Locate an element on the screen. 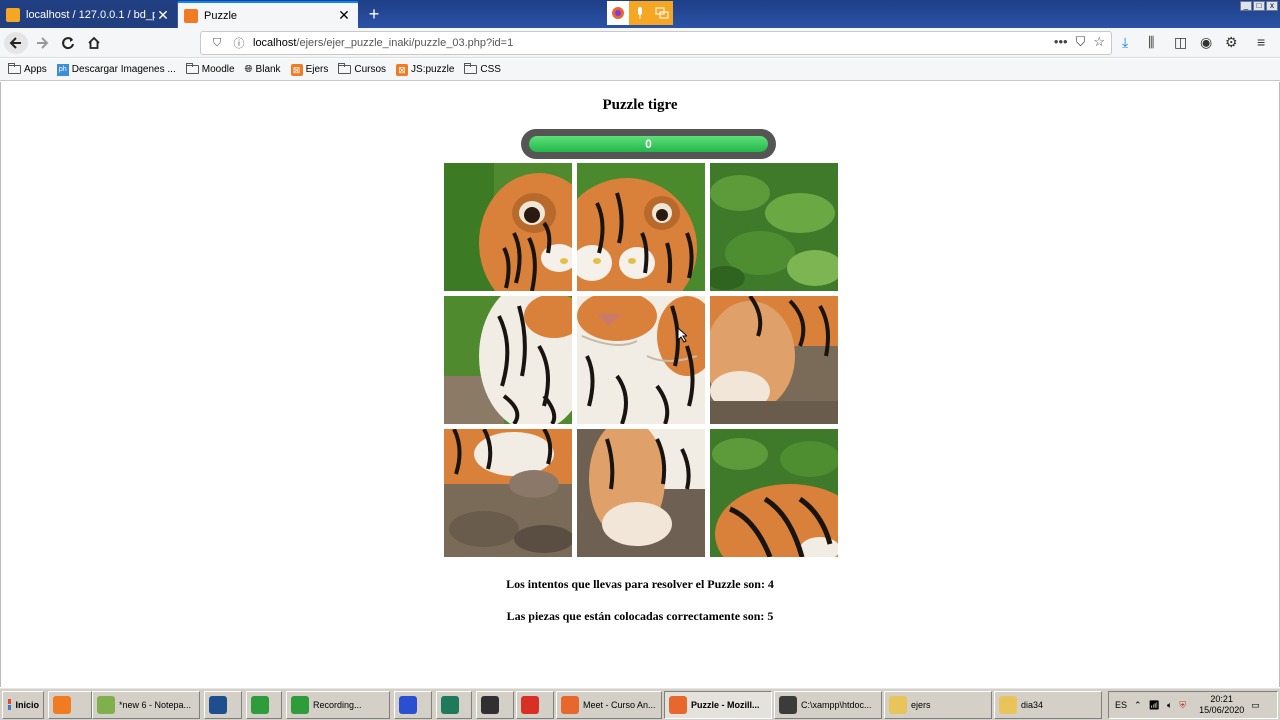 The width and height of the screenshot is (1280, 720). page-title: Puzzle tigre is located at coordinates (640, 105).